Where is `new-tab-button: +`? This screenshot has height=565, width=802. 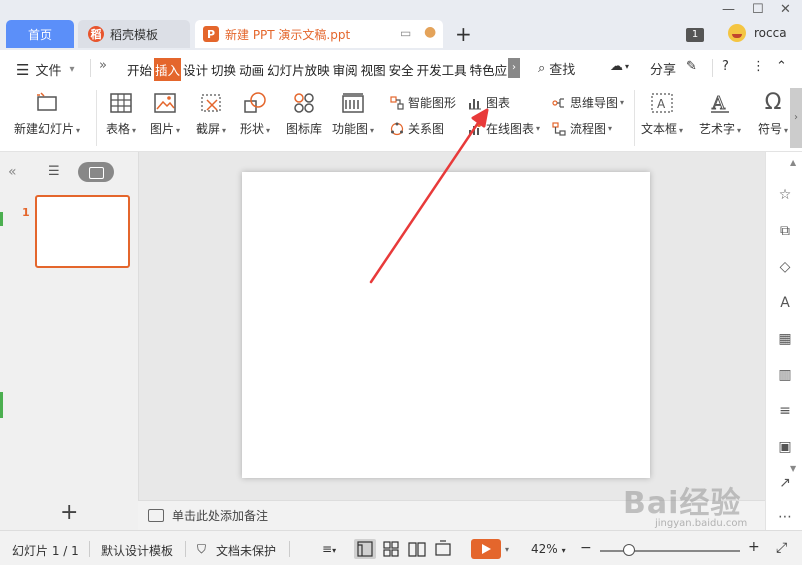 new-tab-button: + is located at coordinates (463, 34).